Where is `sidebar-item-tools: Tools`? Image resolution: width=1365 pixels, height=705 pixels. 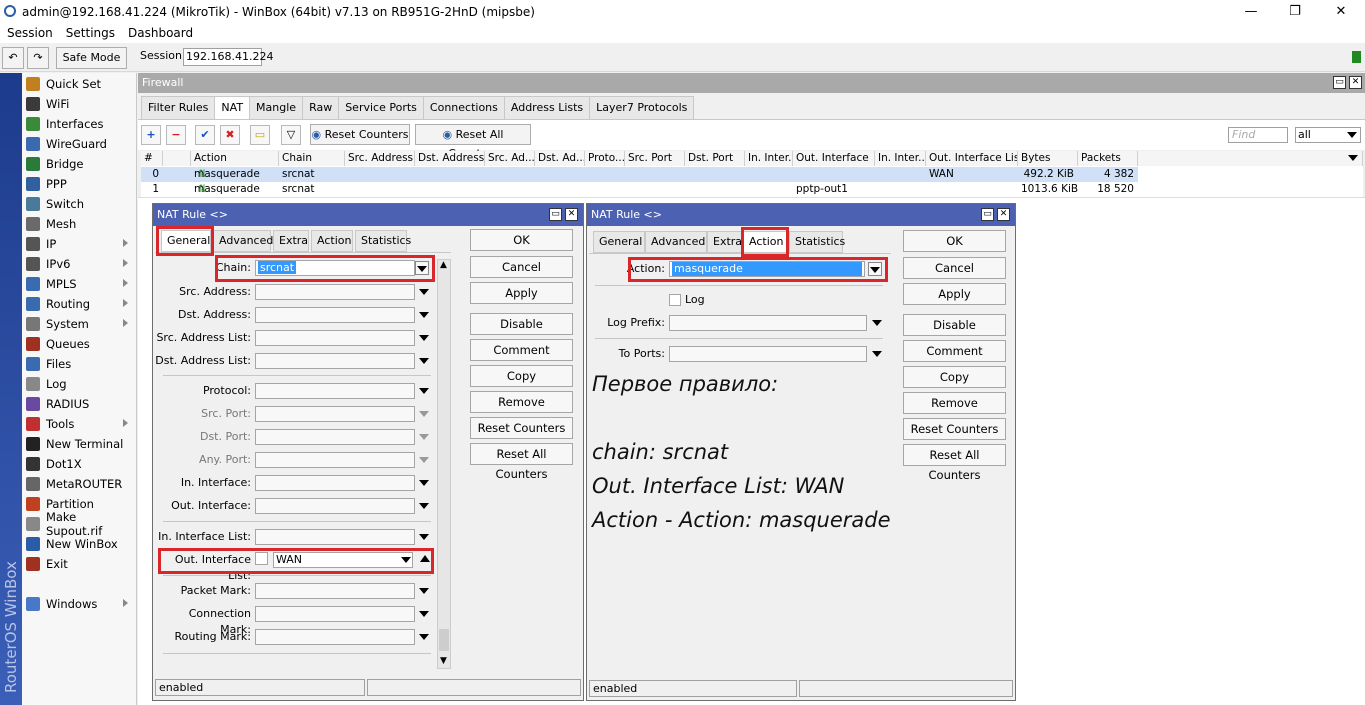 sidebar-item-tools: Tools is located at coordinates (79, 424).